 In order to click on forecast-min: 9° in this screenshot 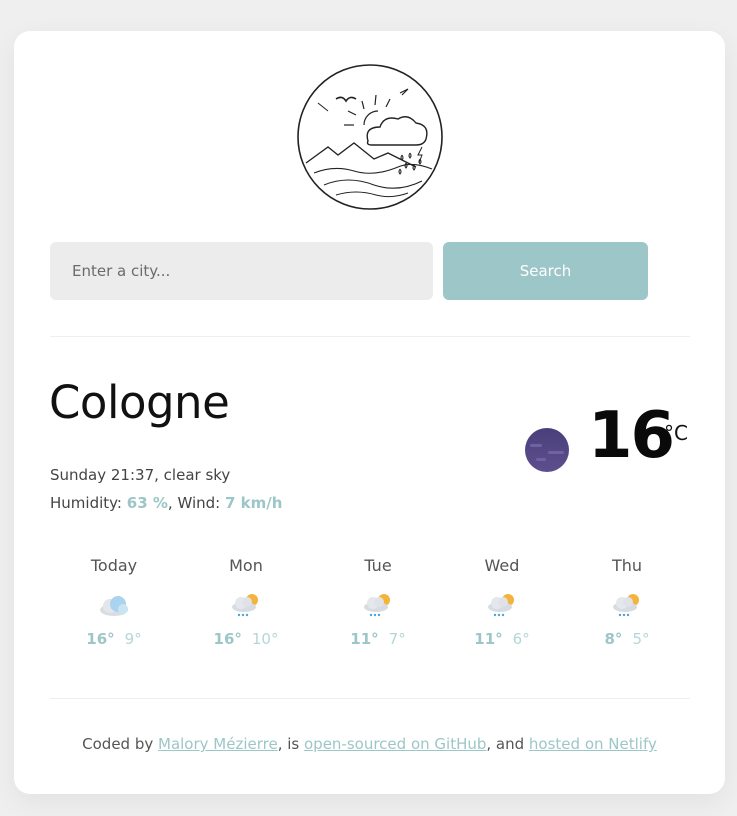, I will do `click(133, 639)`.